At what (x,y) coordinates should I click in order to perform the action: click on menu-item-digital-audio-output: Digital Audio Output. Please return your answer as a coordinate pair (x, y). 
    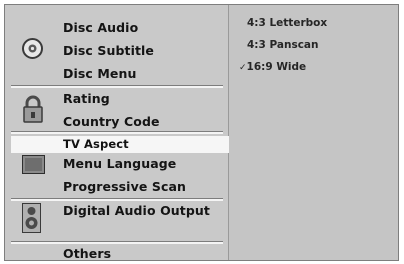
    Looking at the image, I should click on (136, 210).